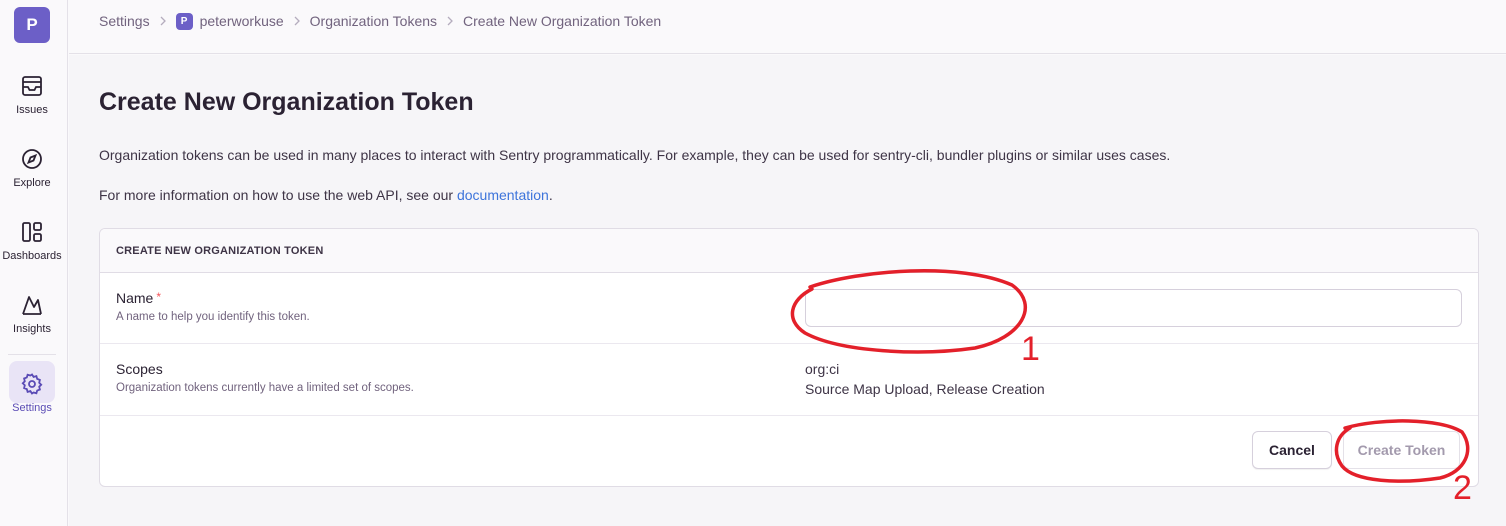  I want to click on api-info-suffix: ., so click(550, 195).